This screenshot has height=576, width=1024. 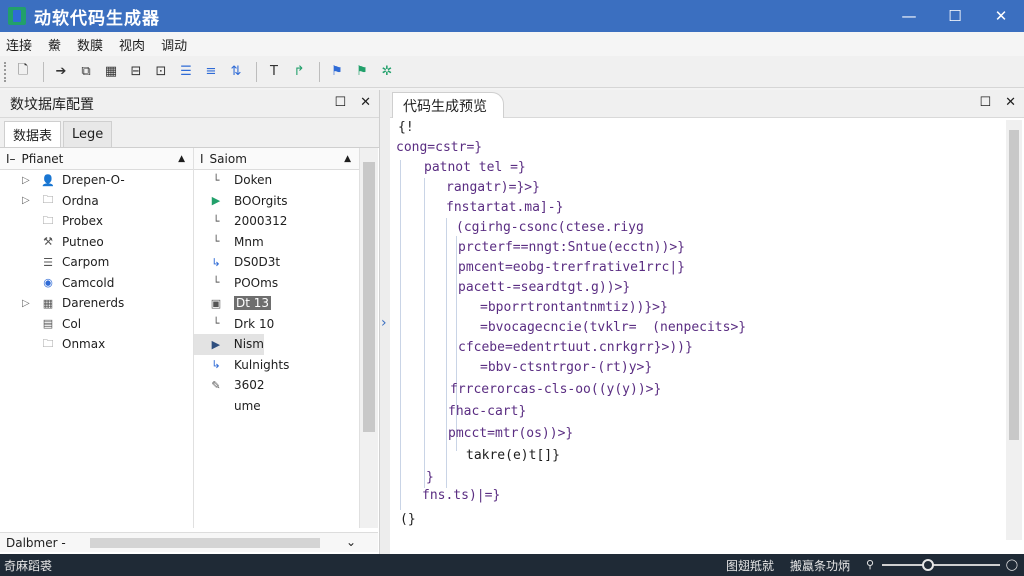 I want to click on field-item: └ POOms, so click(x=276, y=283).